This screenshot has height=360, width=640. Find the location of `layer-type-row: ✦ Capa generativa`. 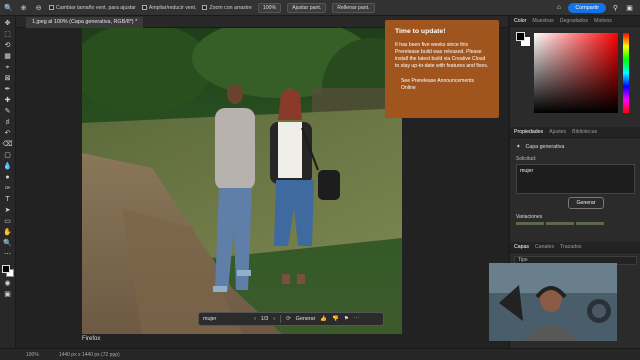

layer-type-row: ✦ Capa generativa is located at coordinates (575, 146).